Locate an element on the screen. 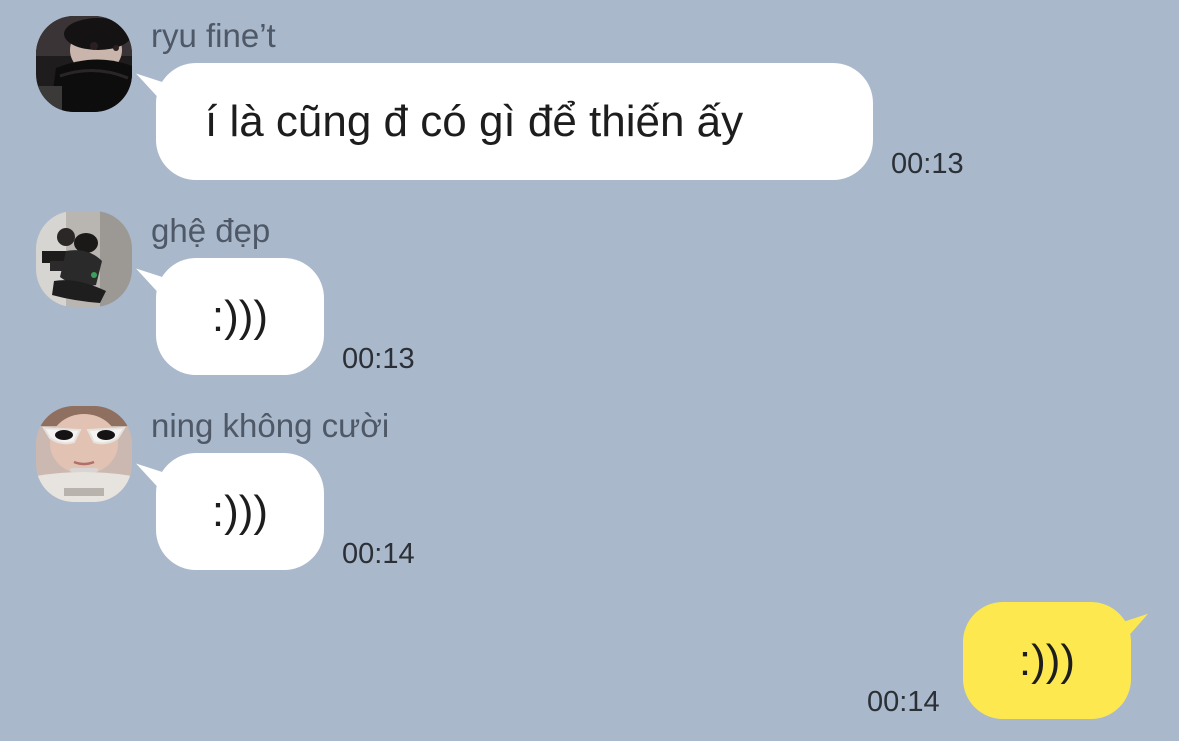 This screenshot has height=741, width=1179. sender-name: ning không cười is located at coordinates (270, 425).